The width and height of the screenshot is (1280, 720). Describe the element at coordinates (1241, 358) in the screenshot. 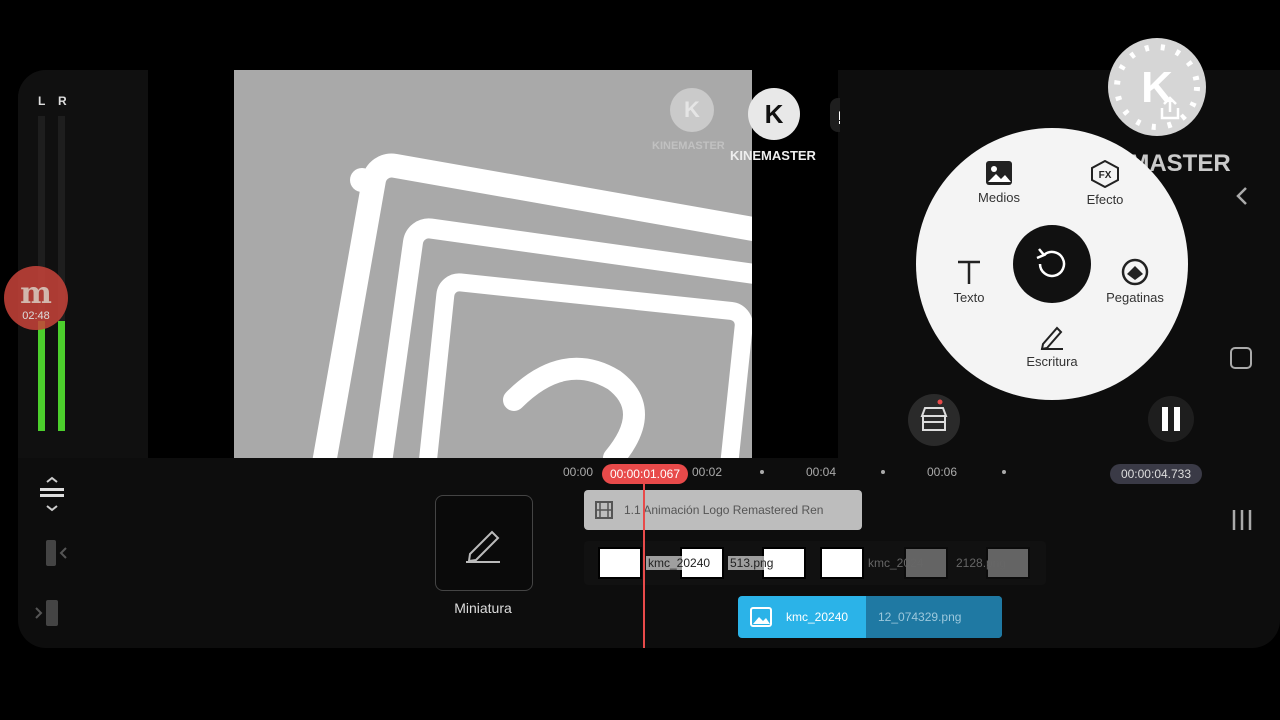

I see `recents-square-icon` at that location.